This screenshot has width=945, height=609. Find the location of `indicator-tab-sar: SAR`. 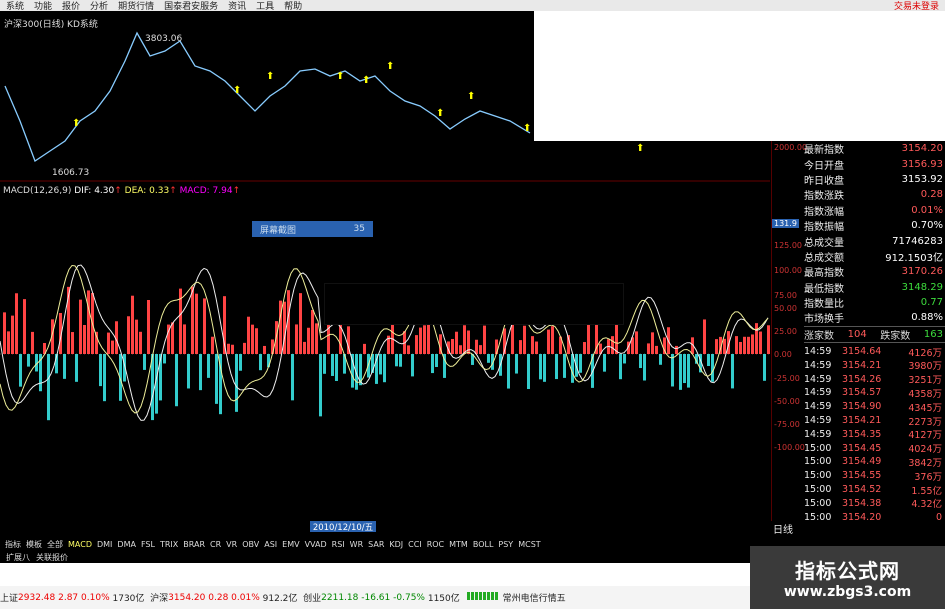

indicator-tab-sar: SAR is located at coordinates (376, 544).